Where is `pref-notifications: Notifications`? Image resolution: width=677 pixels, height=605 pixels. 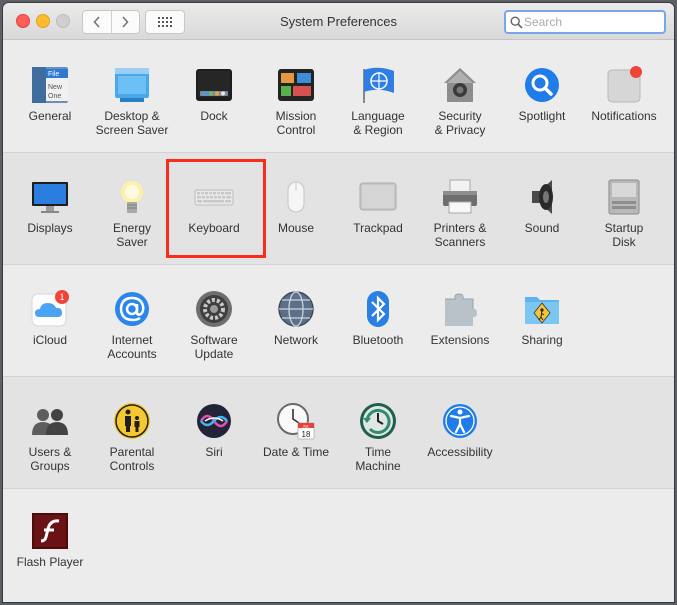 pref-notifications: Notifications is located at coordinates (624, 94).